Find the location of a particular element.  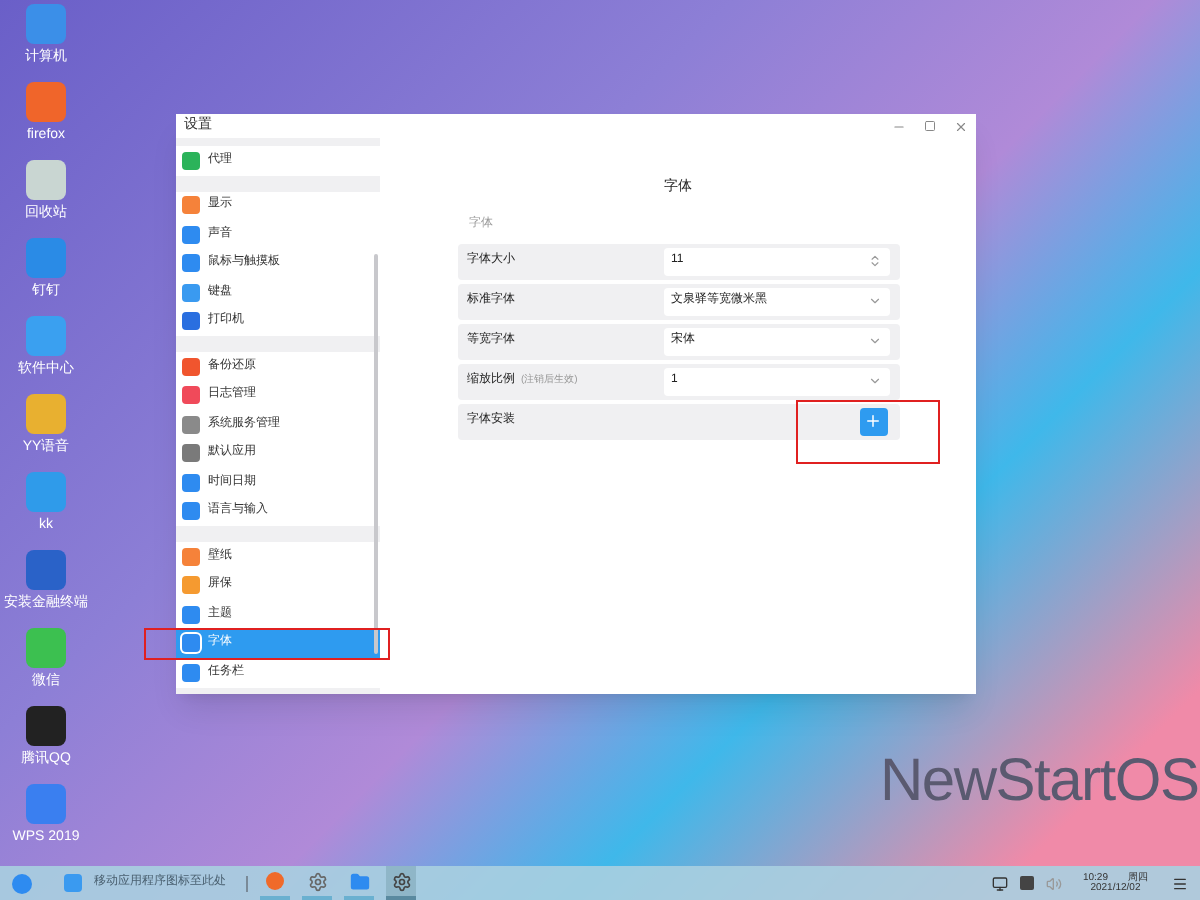

launcher-icon is located at coordinates (22, 883).